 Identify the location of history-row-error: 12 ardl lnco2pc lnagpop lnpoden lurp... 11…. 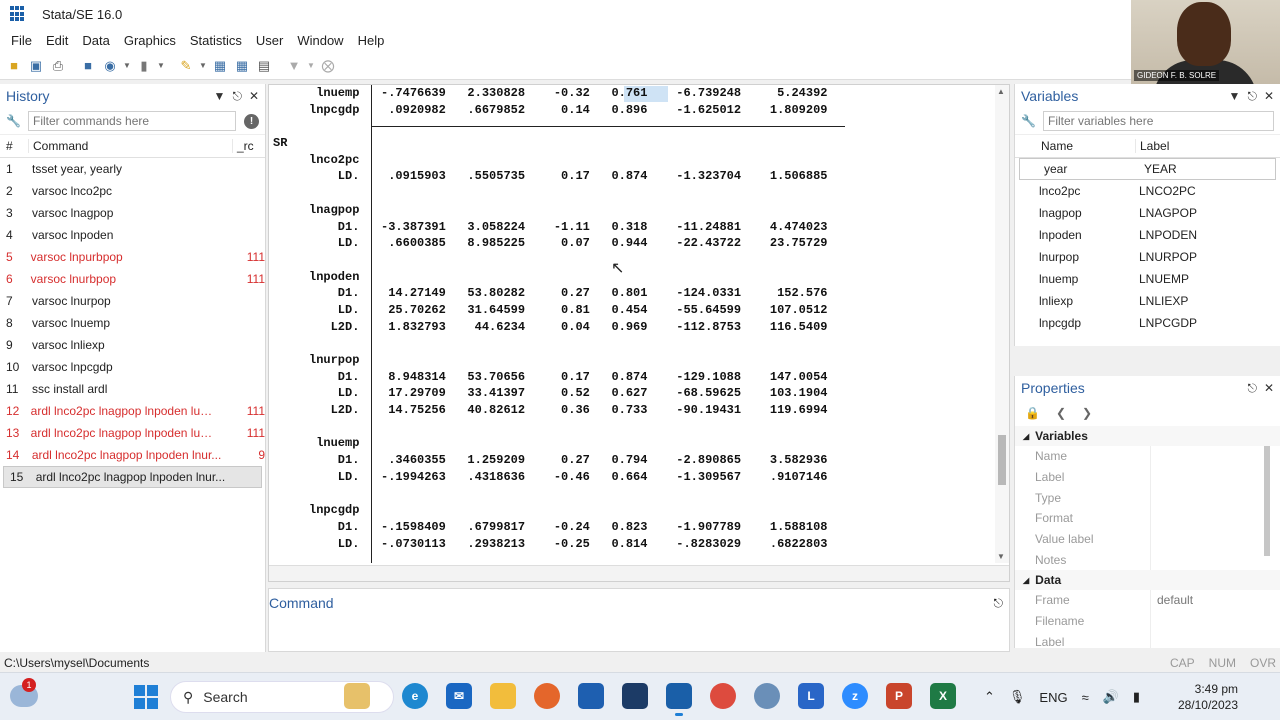
(132, 411).